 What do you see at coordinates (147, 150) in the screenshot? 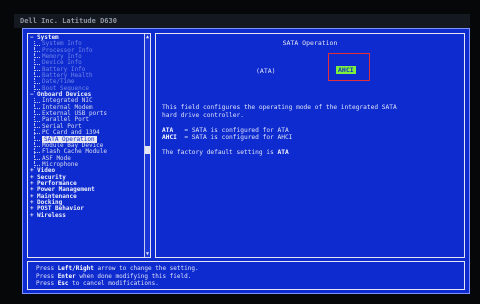
I see `scroll-thumb` at bounding box center [147, 150].